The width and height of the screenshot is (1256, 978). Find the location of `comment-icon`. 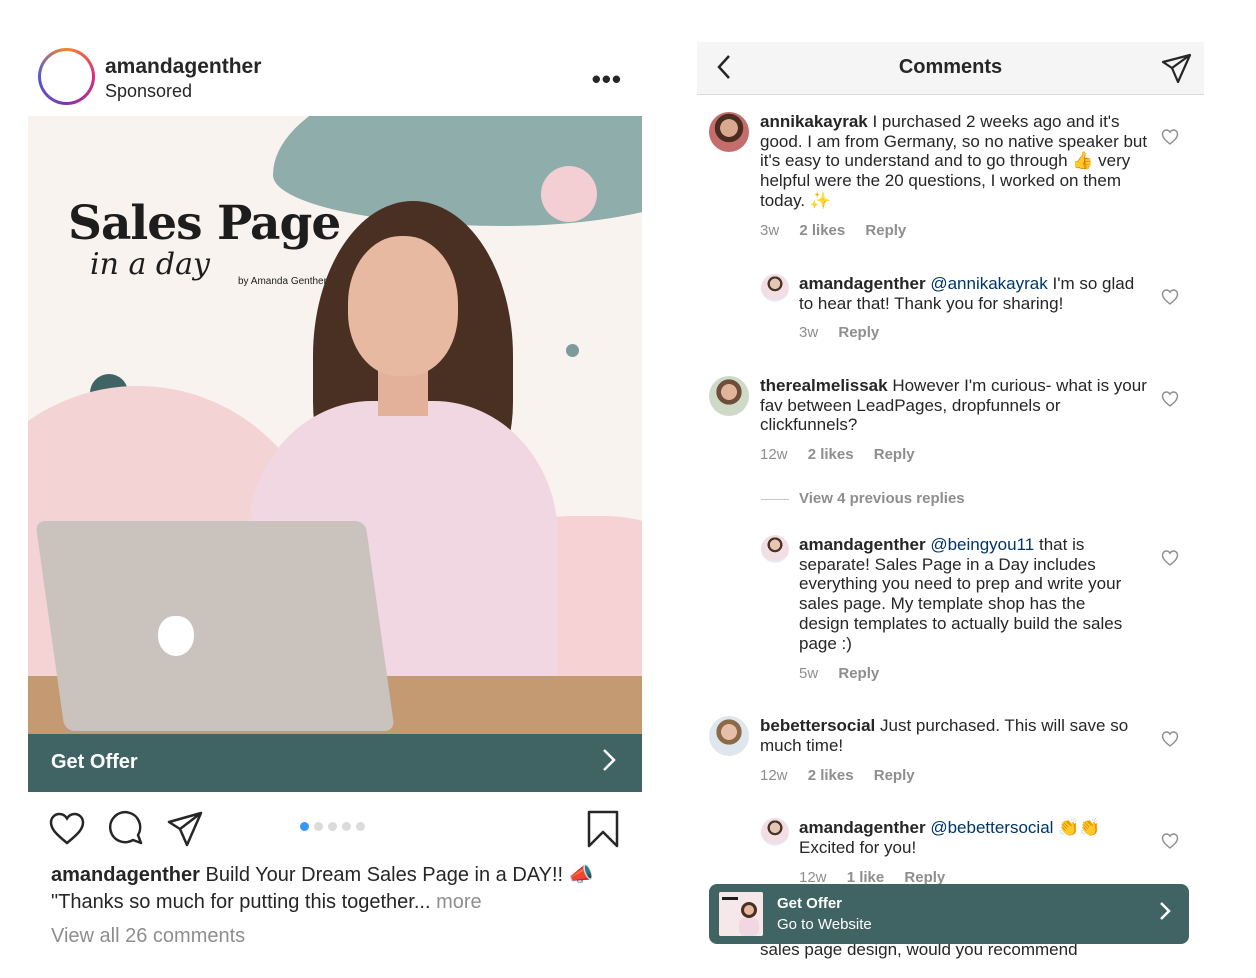

comment-icon is located at coordinates (127, 829).